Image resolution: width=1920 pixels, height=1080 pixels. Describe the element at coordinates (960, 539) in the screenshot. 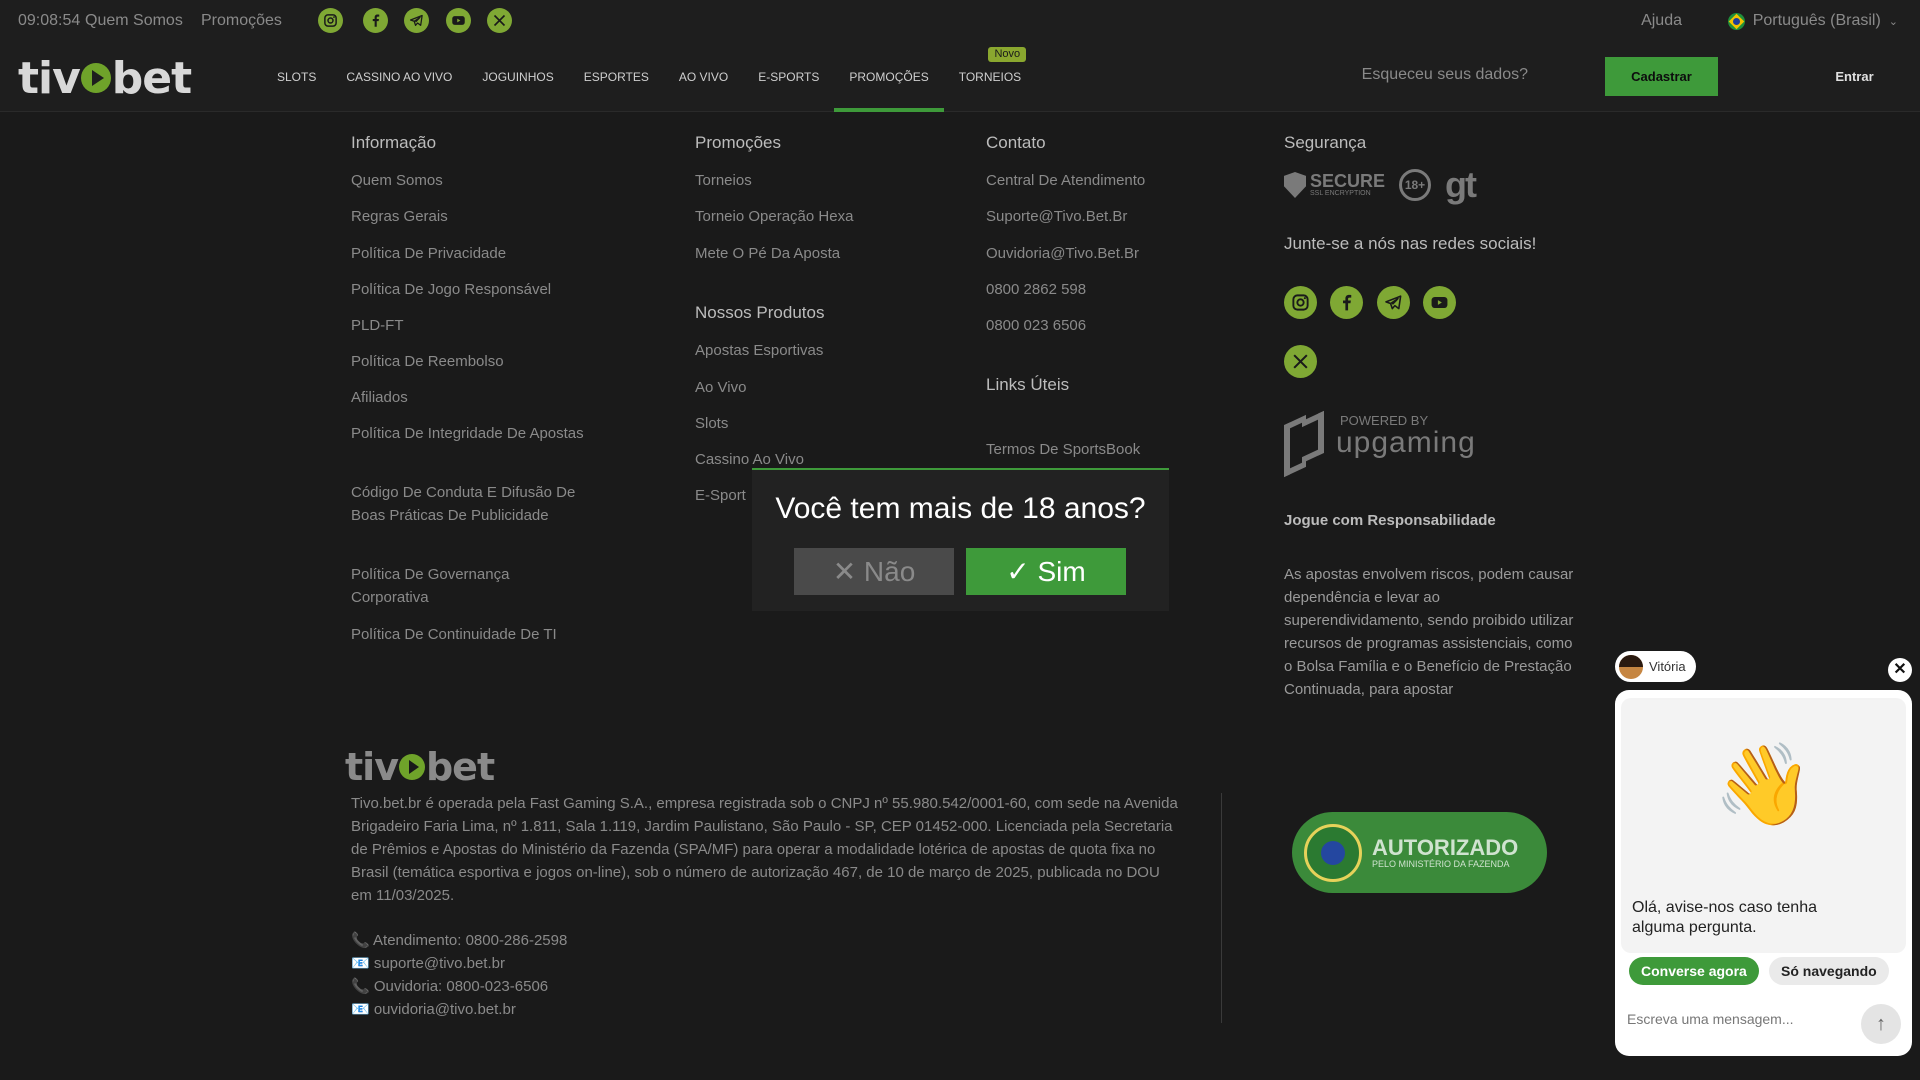

I see `age-verification-modal: Você tem mais de 18 anos? ✕ Não ✓ Sim` at that location.